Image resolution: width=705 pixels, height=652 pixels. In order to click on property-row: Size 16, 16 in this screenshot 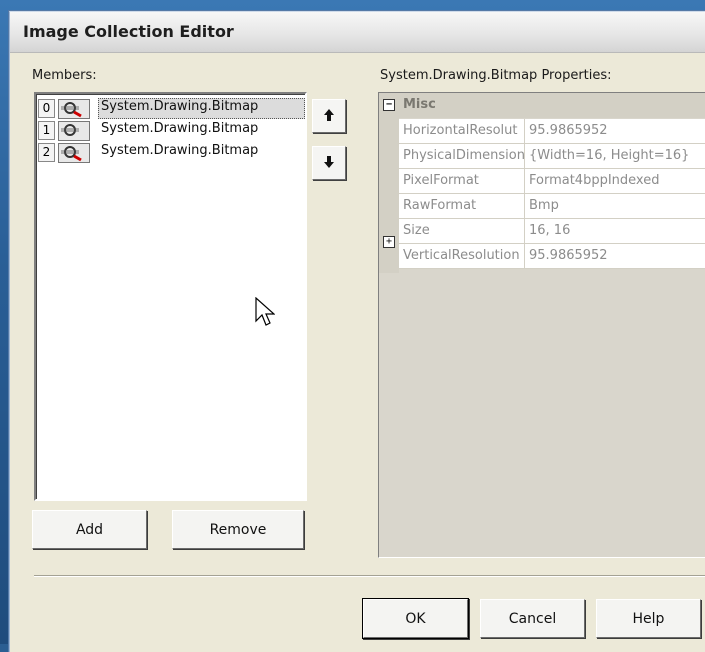, I will do `click(552, 231)`.